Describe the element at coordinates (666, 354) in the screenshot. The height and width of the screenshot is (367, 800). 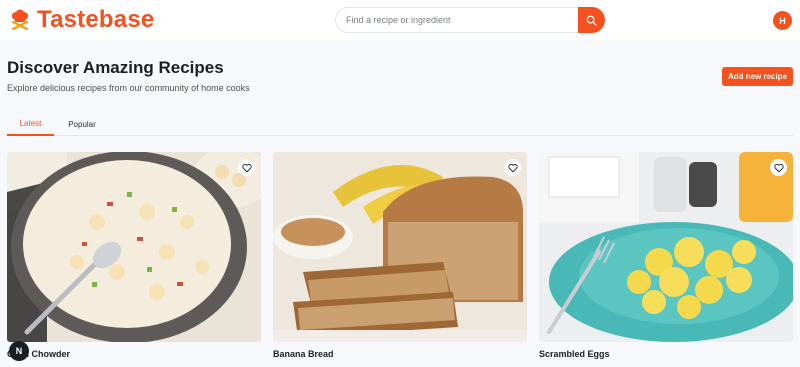
I see `recipe-title: Scrambled Eggs` at that location.